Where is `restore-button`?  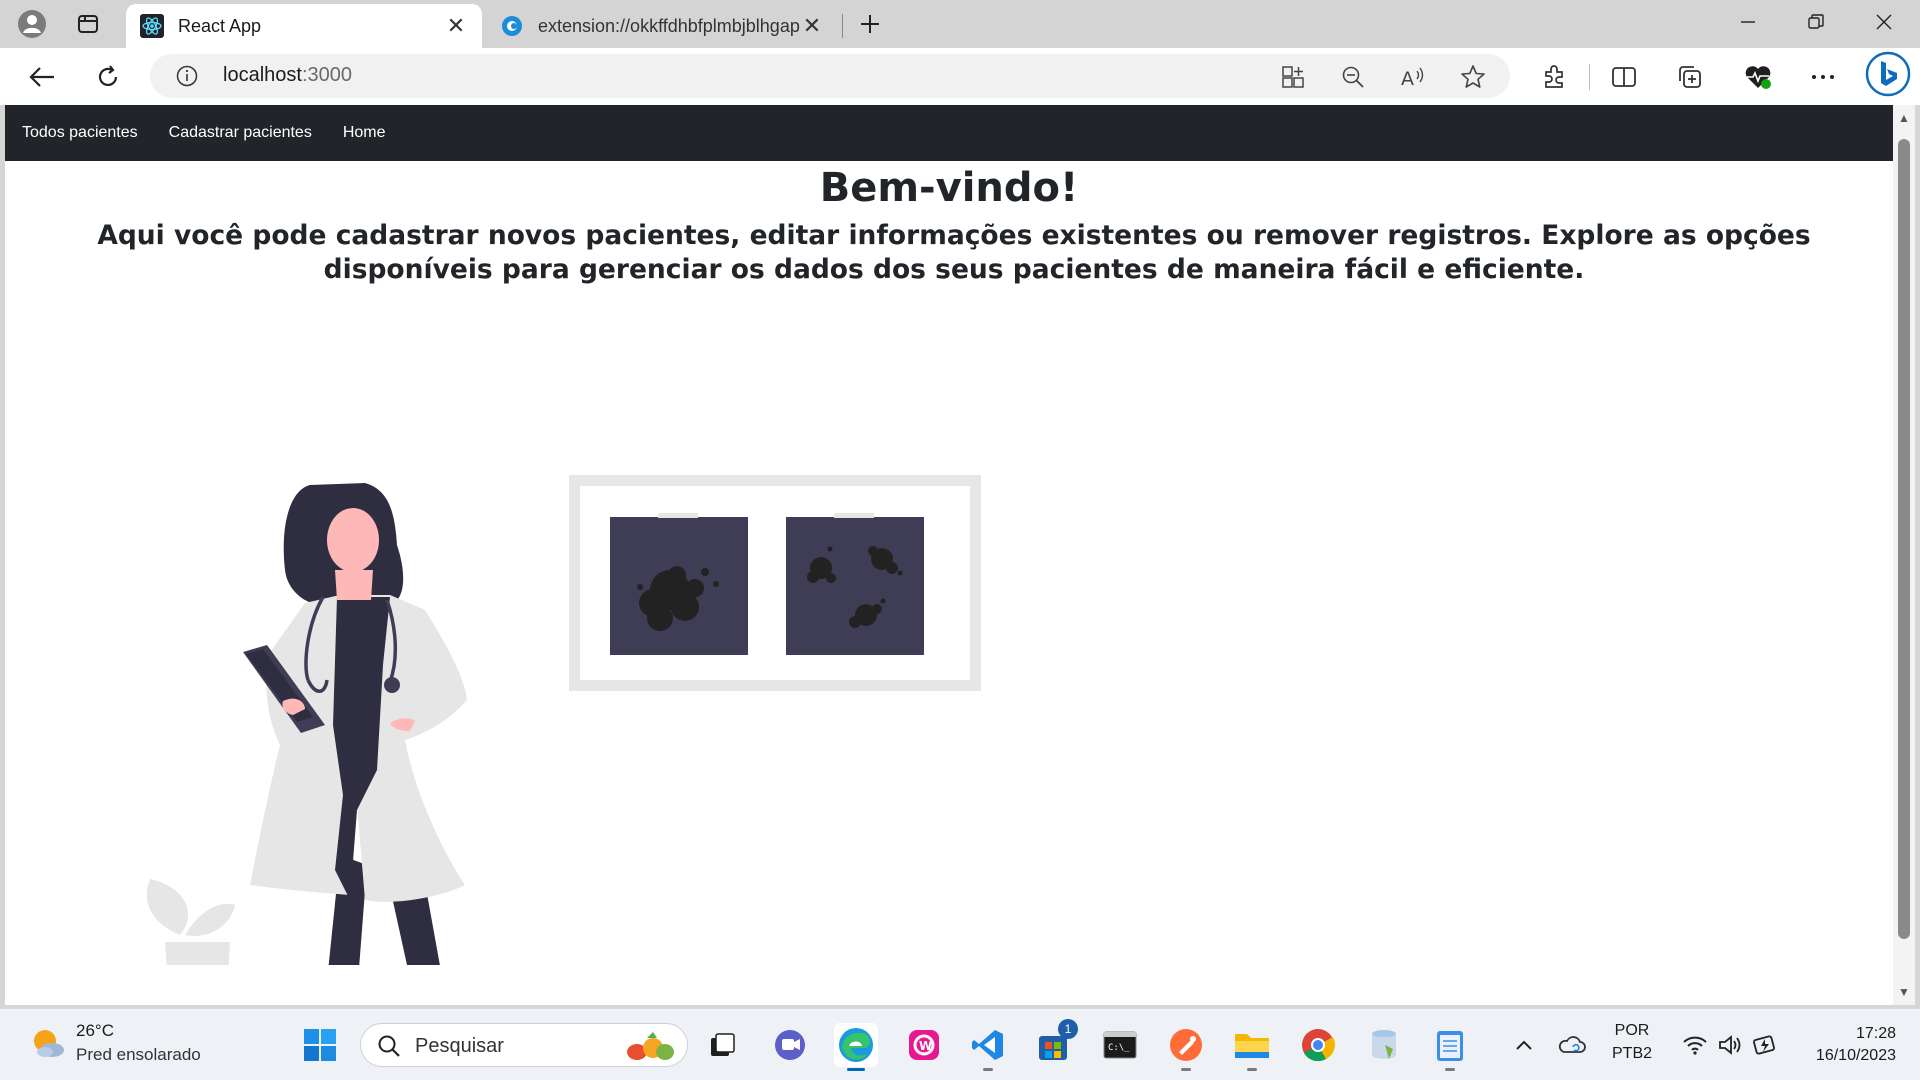 restore-button is located at coordinates (1816, 22).